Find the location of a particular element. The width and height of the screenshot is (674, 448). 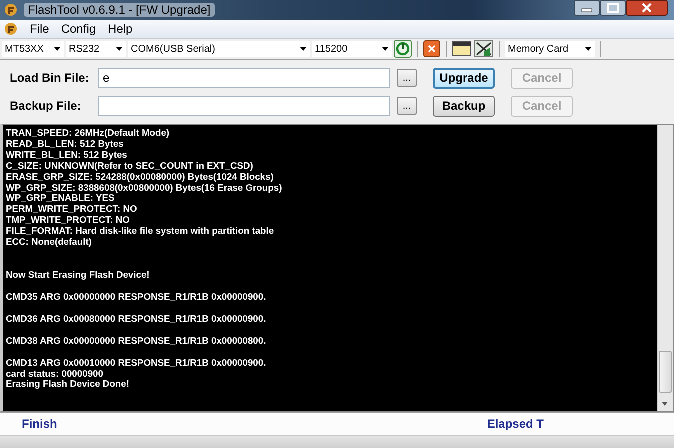

elapsed-time-label: Elapsed T is located at coordinates (515, 424).